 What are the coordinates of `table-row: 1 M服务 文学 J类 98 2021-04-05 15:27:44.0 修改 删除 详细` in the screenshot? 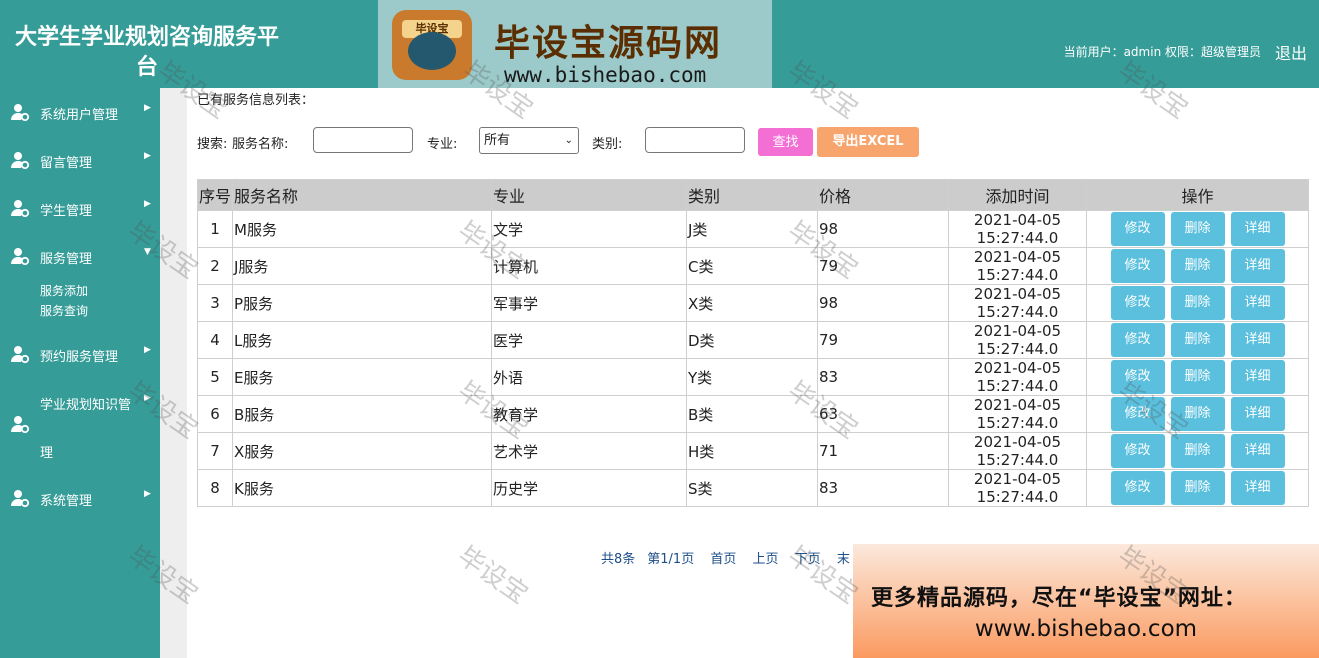 It's located at (753, 229).